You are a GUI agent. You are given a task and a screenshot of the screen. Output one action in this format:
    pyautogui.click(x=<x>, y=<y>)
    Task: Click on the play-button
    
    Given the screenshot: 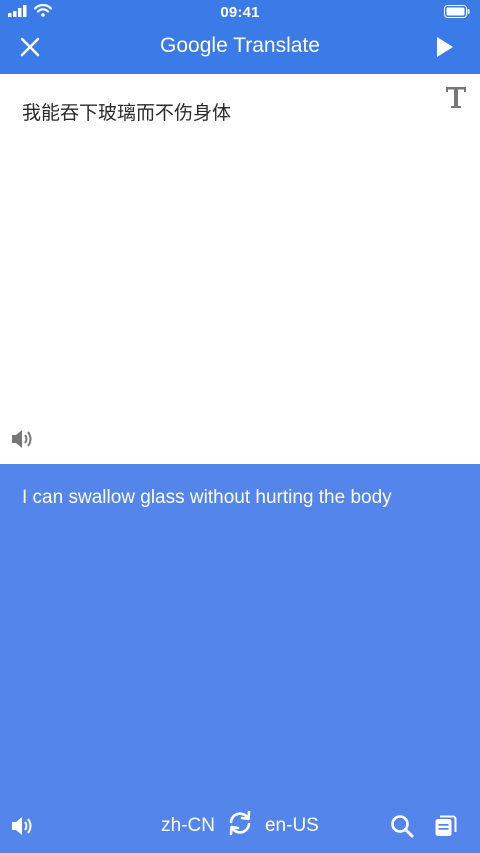 What is the action you would take?
    pyautogui.click(x=445, y=49)
    